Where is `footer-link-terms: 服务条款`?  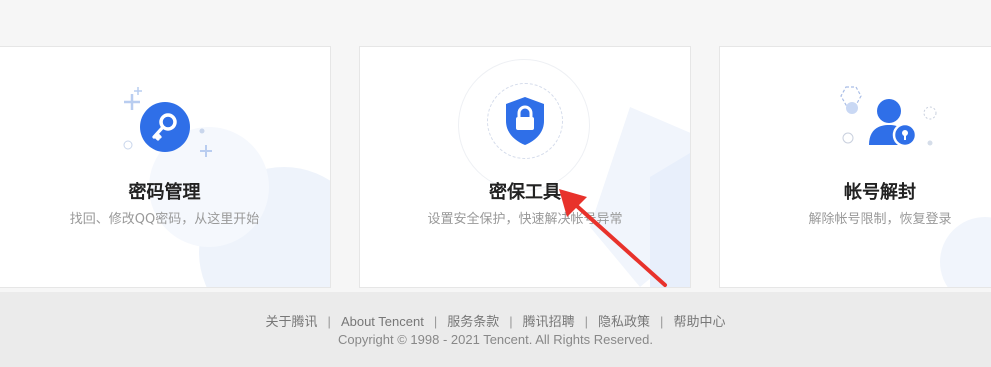
footer-link-terms: 服务条款 is located at coordinates (473, 321).